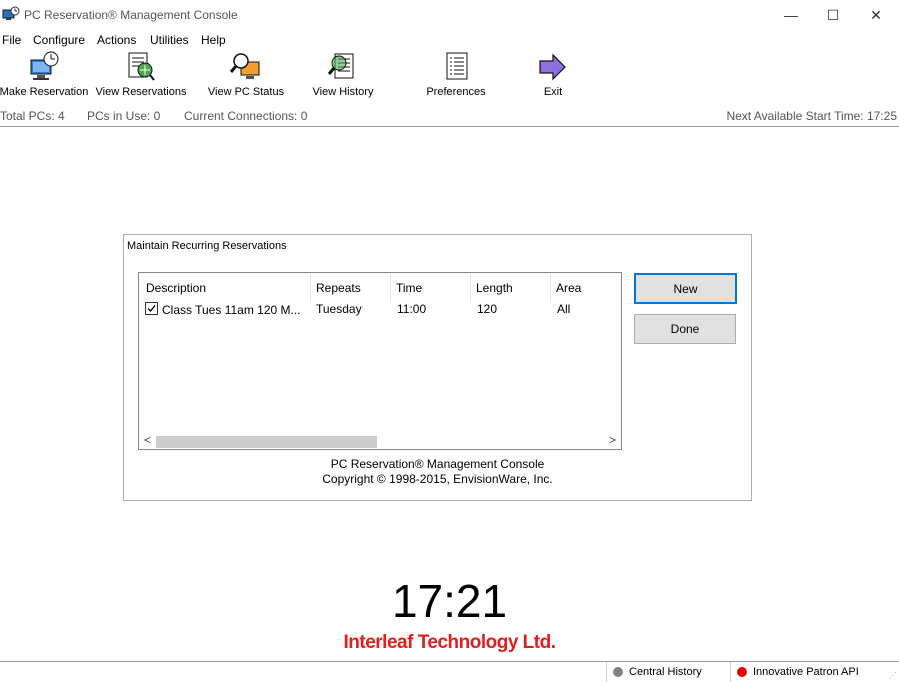 The height and width of the screenshot is (682, 899). What do you see at coordinates (338, 288) in the screenshot?
I see `column-repeats: Repeats` at bounding box center [338, 288].